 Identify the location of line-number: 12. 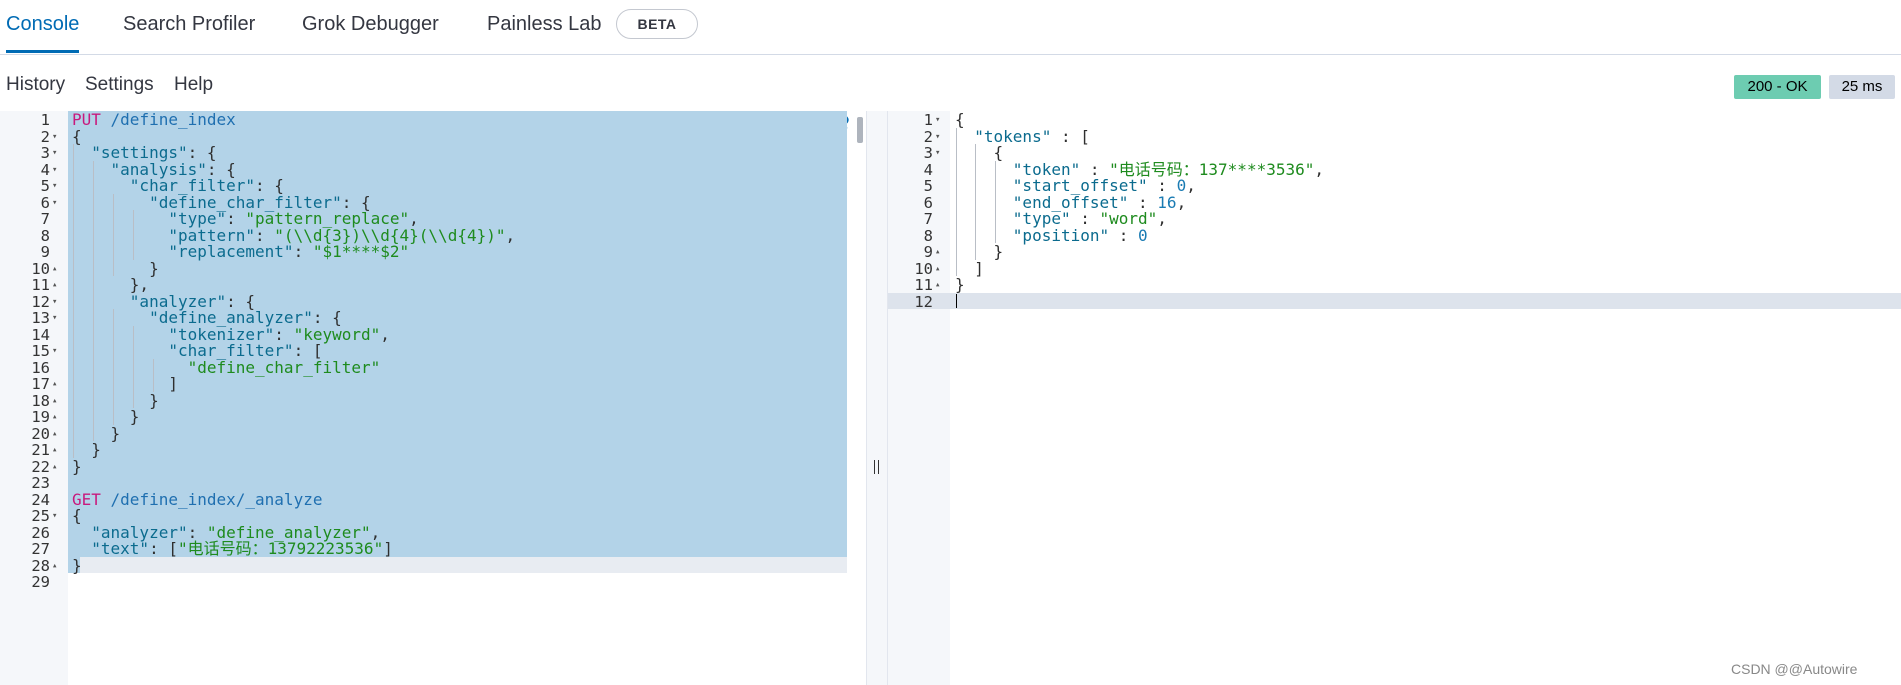
(923, 301).